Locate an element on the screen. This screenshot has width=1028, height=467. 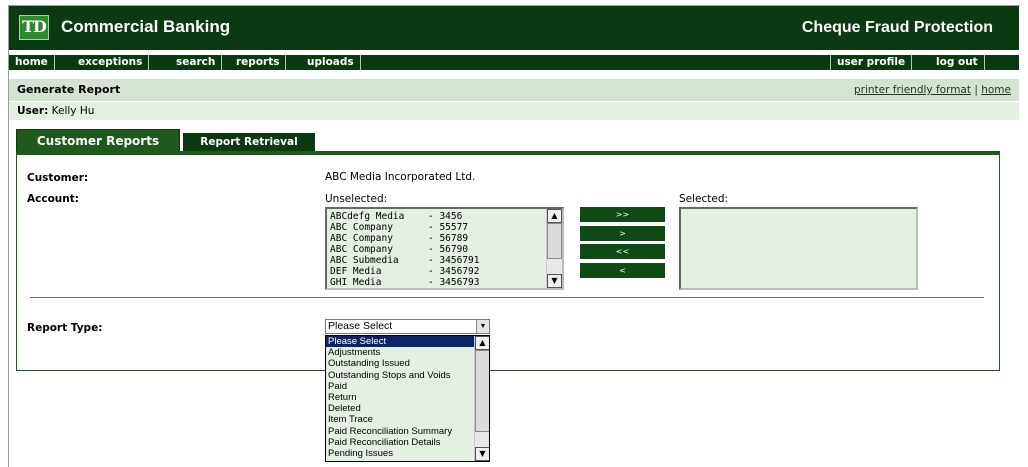
title-links: printer friendly format | home is located at coordinates (932, 90).